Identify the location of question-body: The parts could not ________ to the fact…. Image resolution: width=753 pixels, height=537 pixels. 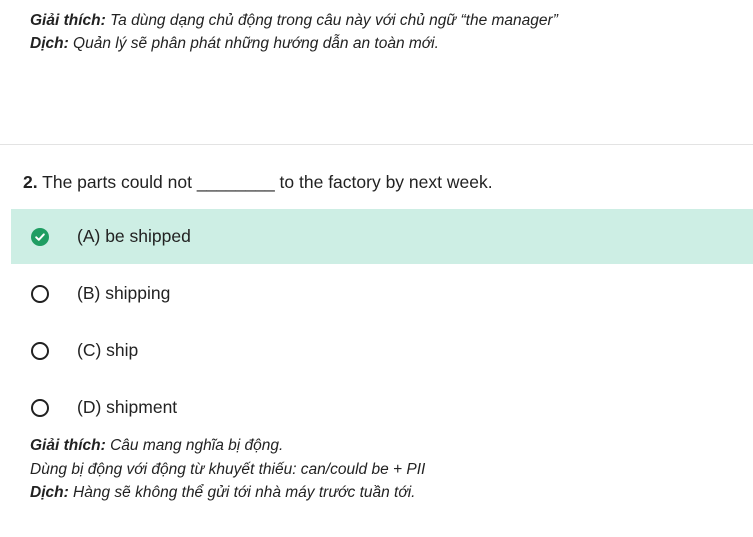
(265, 182).